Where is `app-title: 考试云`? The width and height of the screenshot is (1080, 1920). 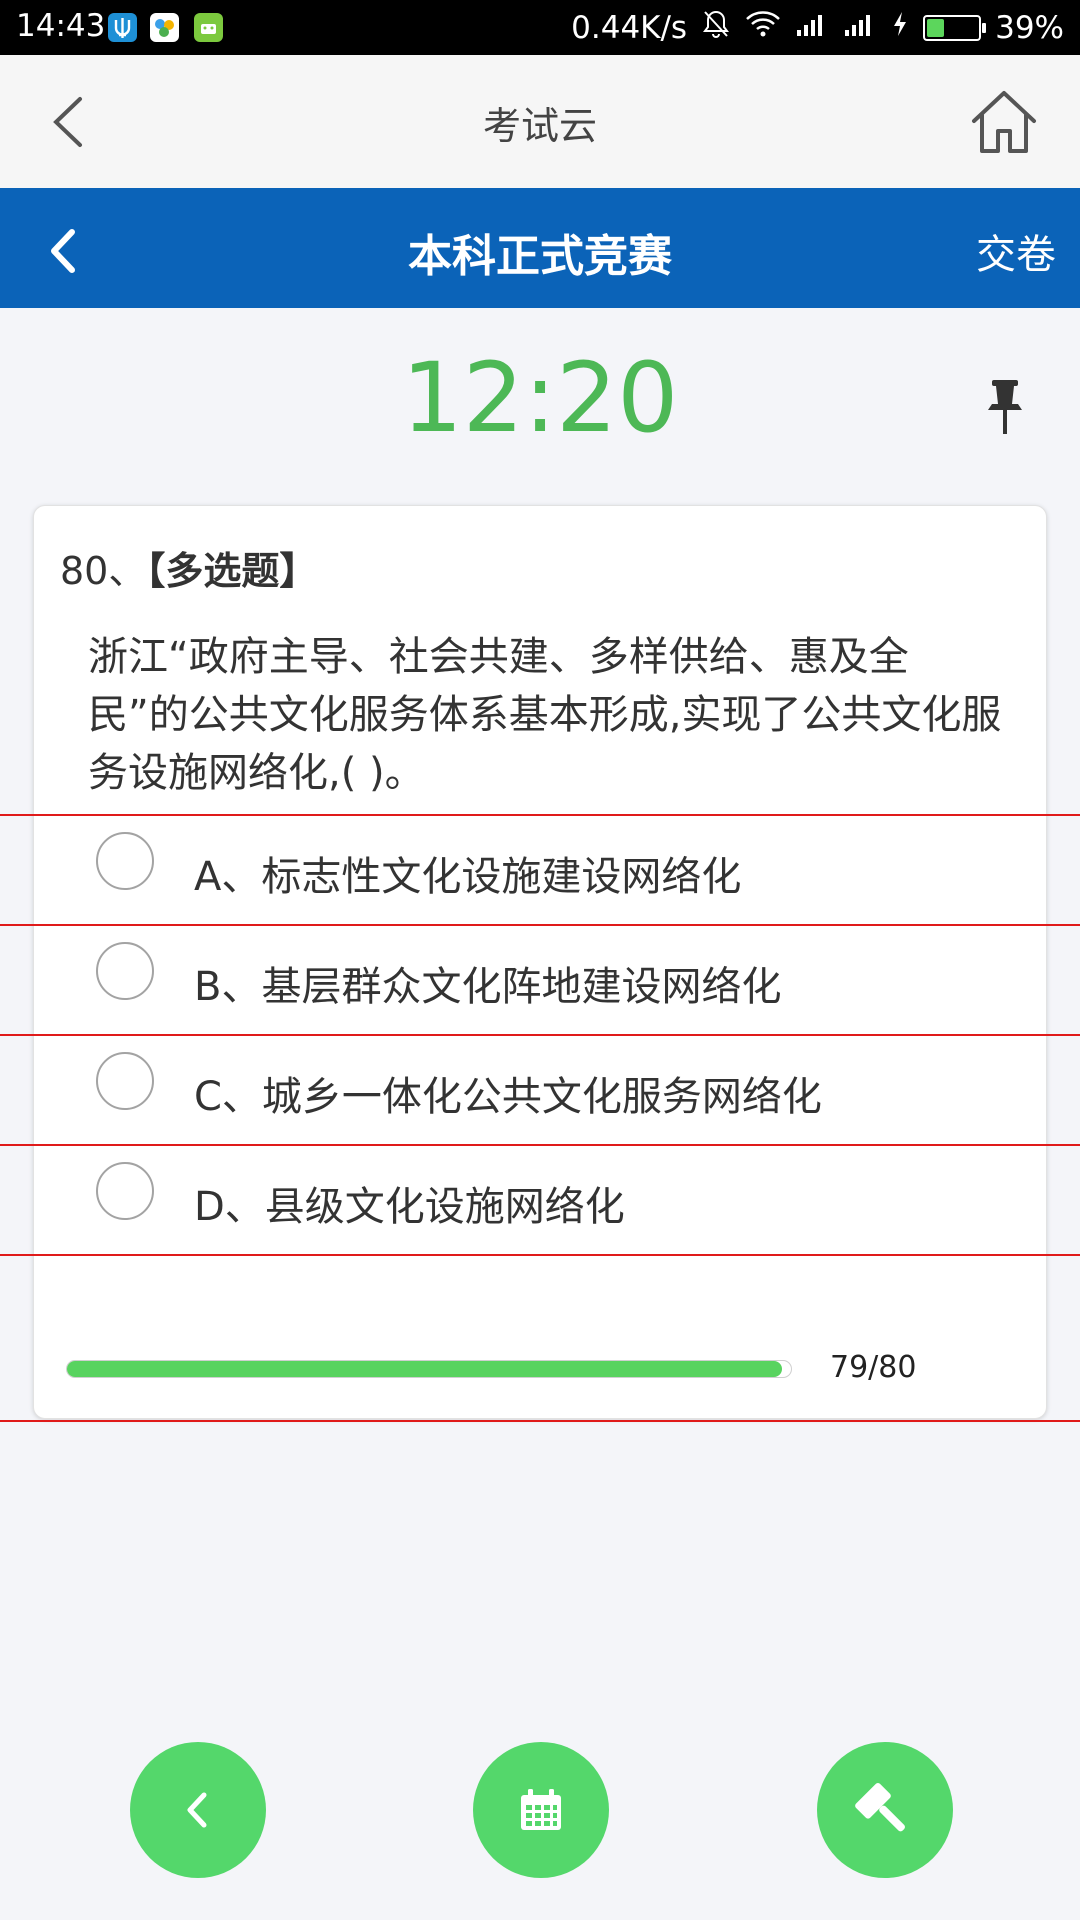 app-title: 考试云 is located at coordinates (539, 126).